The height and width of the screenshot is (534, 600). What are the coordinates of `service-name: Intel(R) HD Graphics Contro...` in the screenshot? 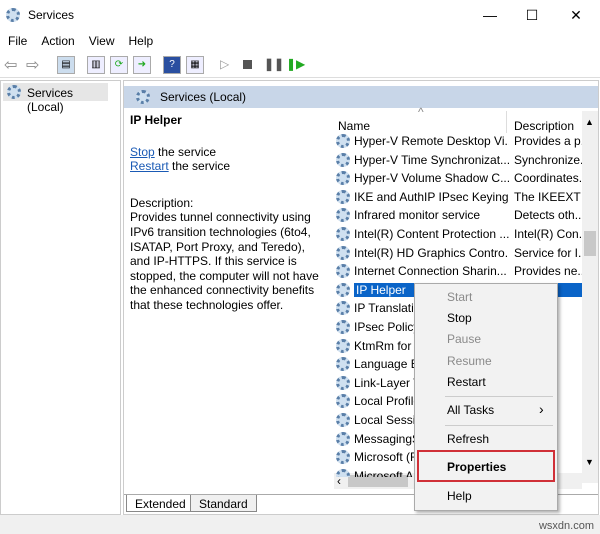 It's located at (431, 252).